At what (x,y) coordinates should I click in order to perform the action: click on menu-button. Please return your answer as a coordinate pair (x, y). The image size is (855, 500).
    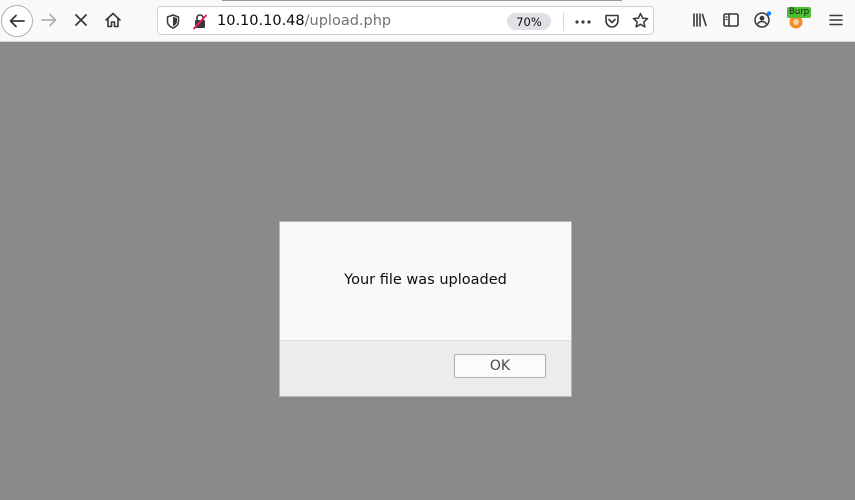
    Looking at the image, I should click on (836, 20).